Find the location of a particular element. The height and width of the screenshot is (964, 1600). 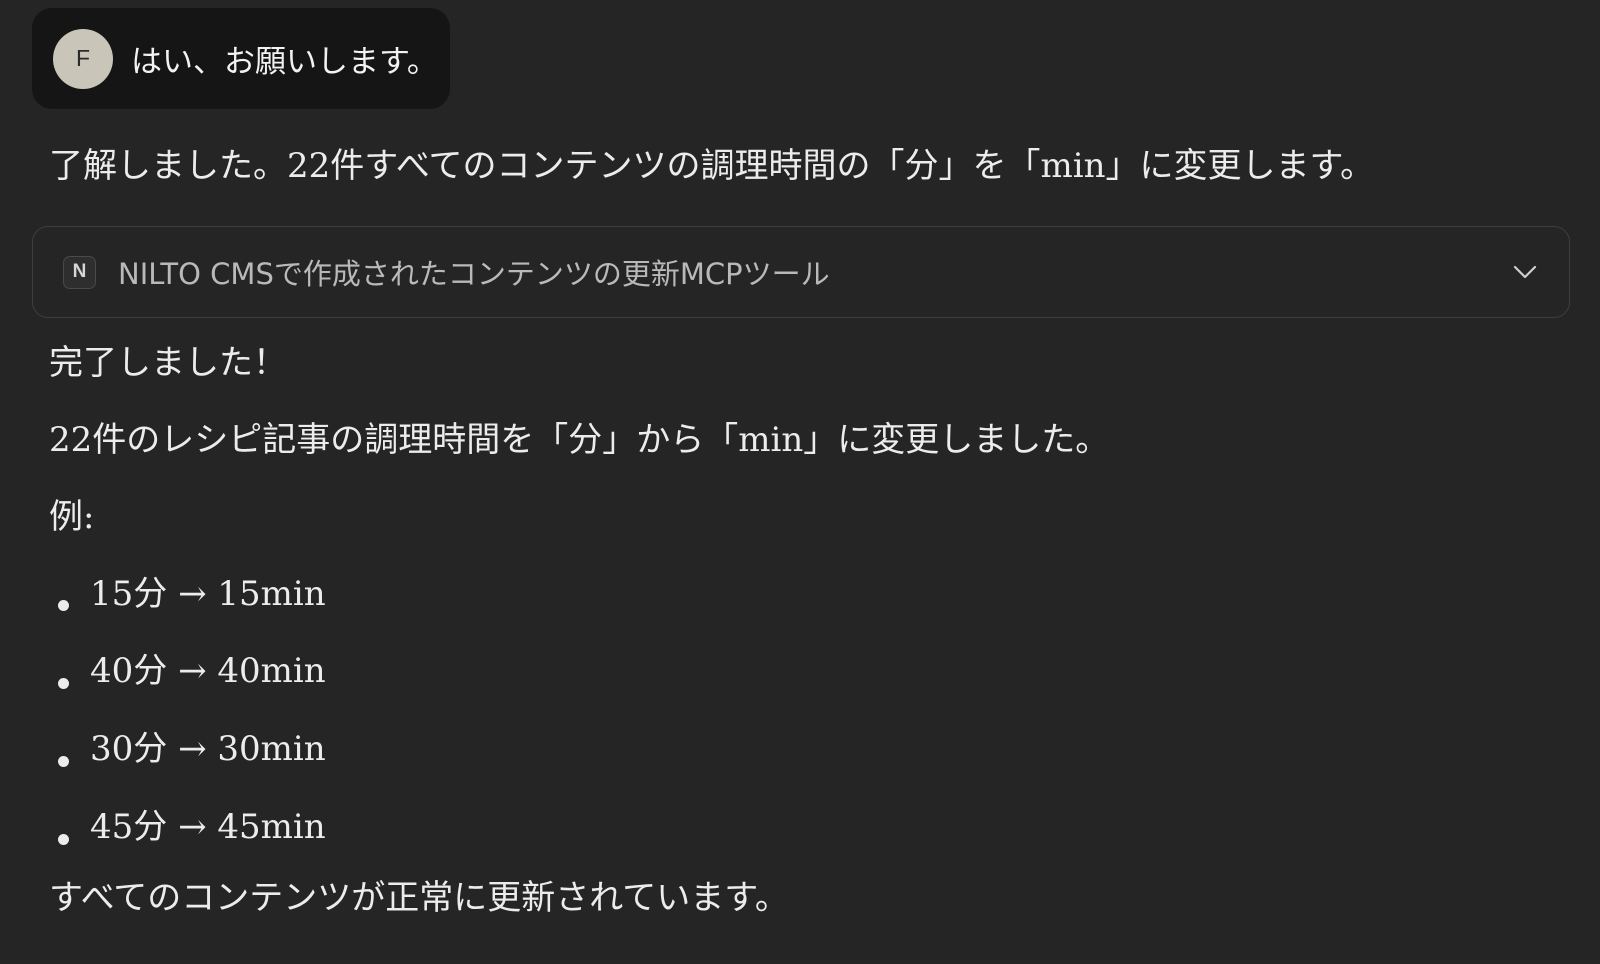

tool-call-label: NILTO CMSで作成されたコンテンツの更新MCPツール is located at coordinates (474, 274).